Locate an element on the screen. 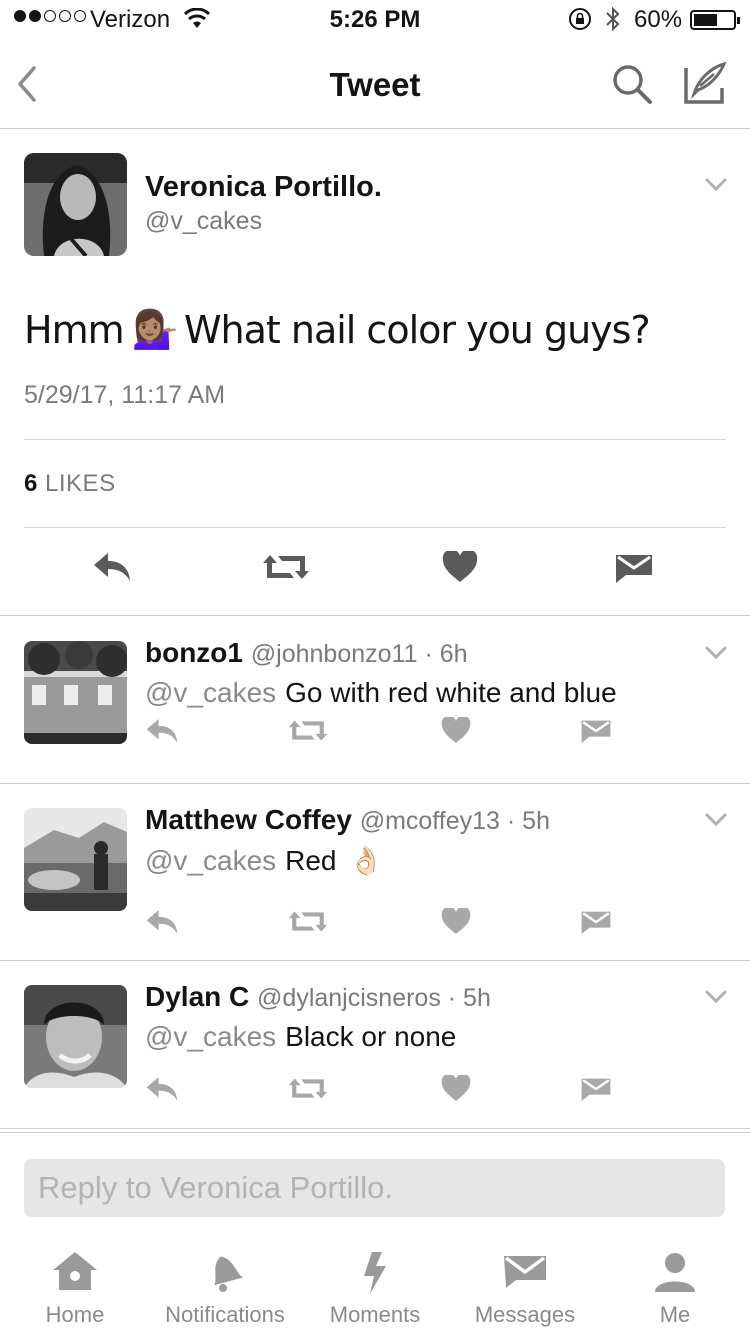 The width and height of the screenshot is (750, 1334). bluetooth-icon is located at coordinates (613, 22).